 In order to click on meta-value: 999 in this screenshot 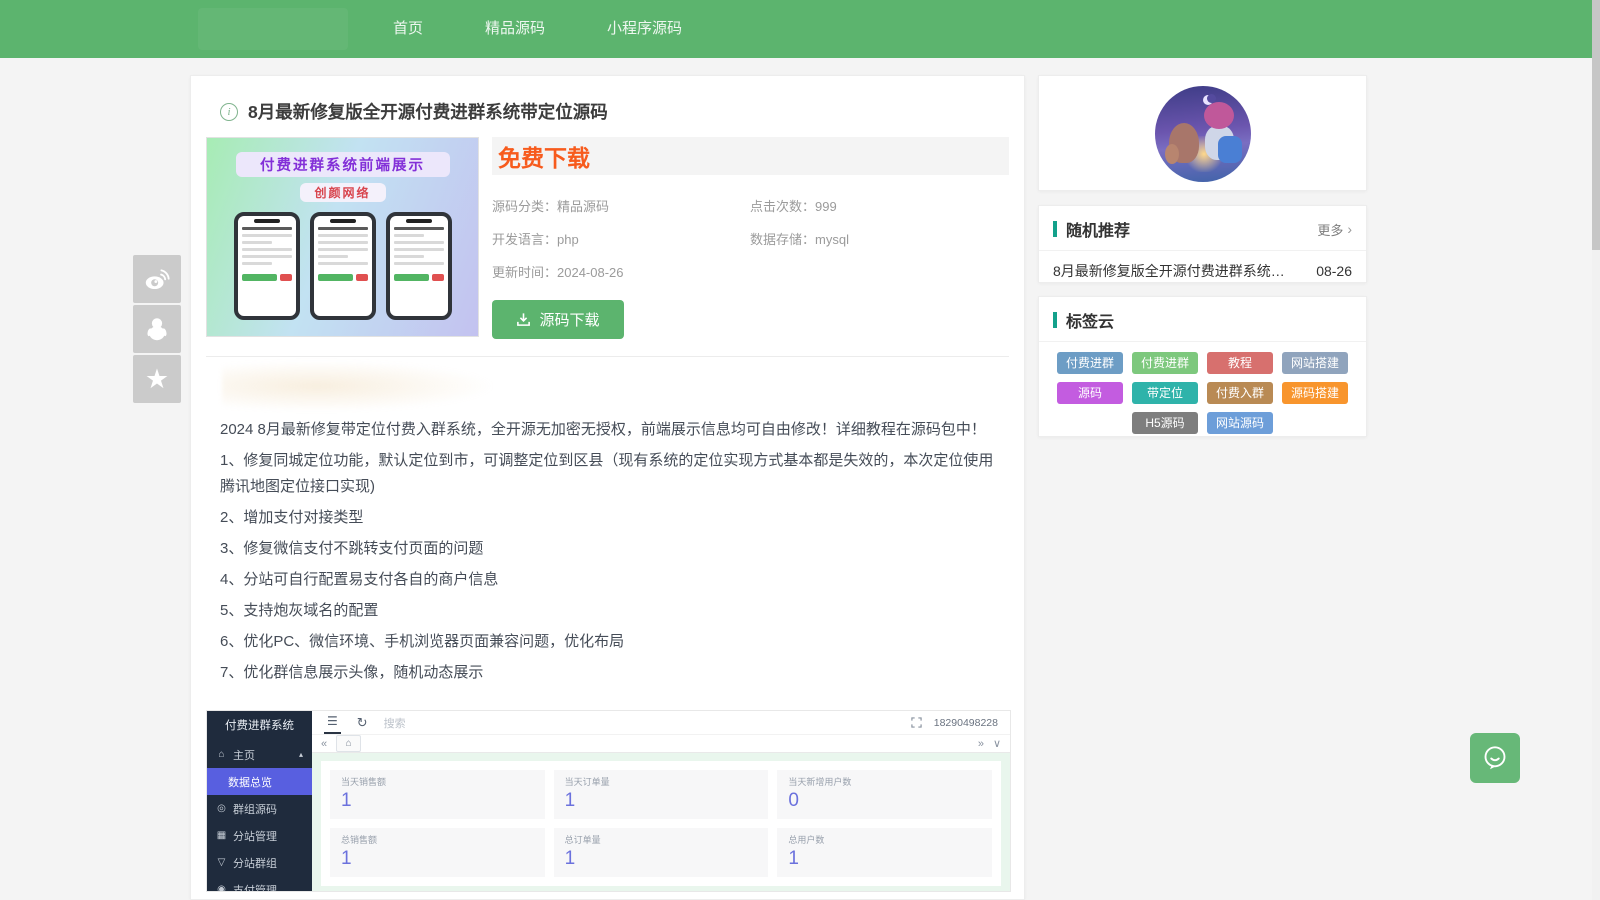, I will do `click(826, 206)`.